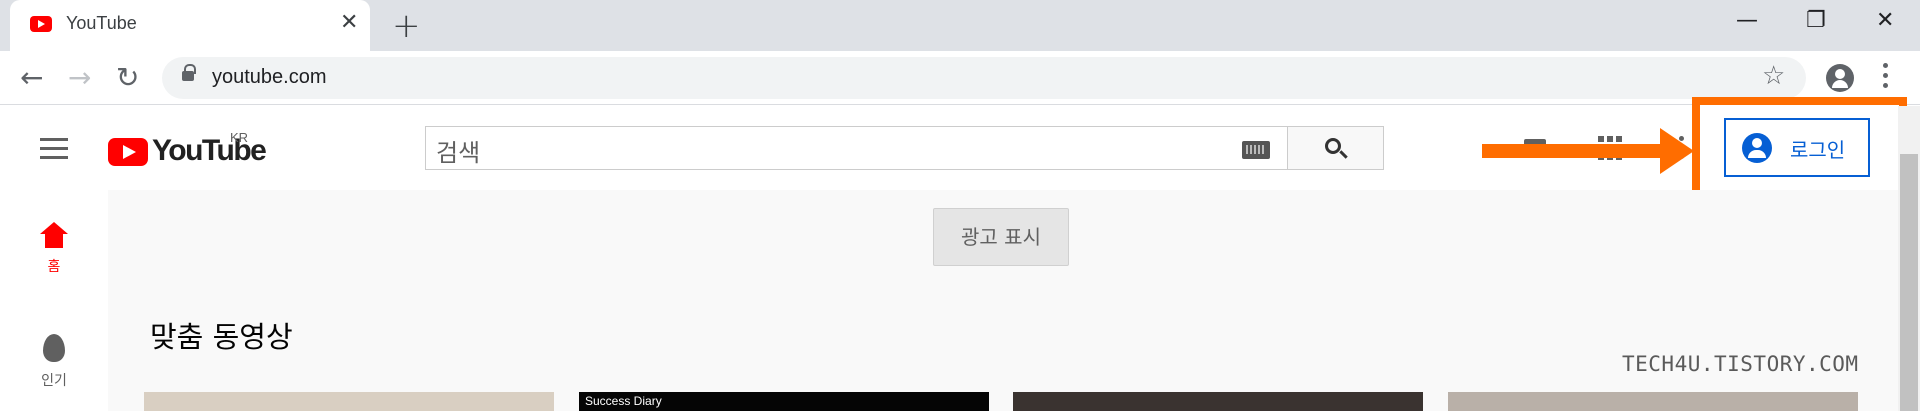 The image size is (1920, 411). What do you see at coordinates (101, 23) in the screenshot?
I see `tab-title: YouTube` at bounding box center [101, 23].